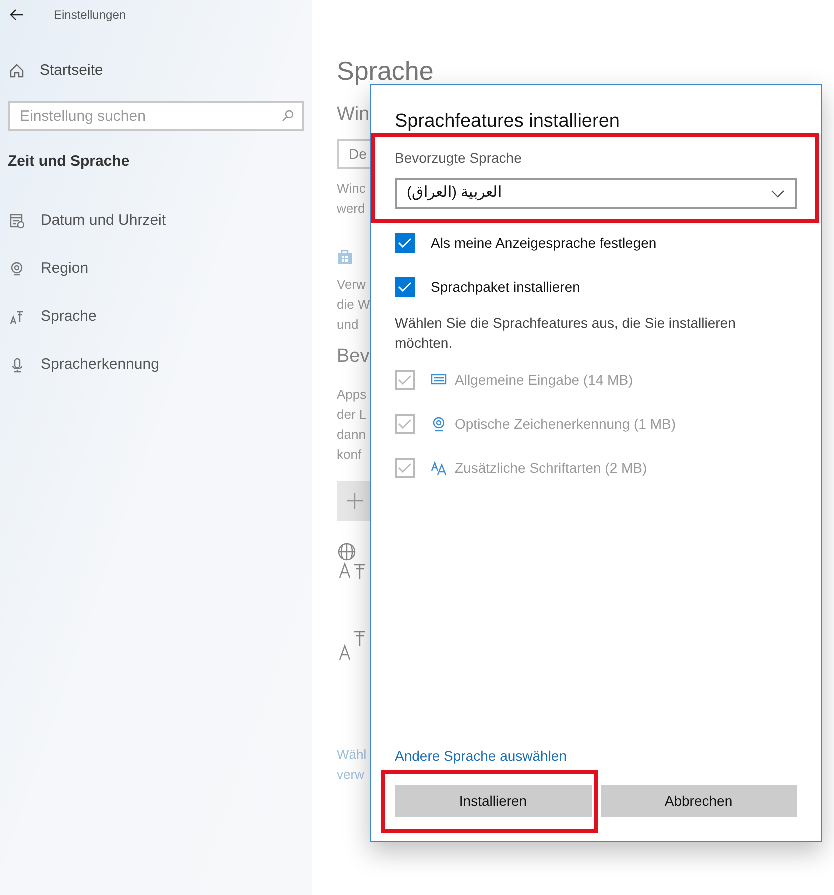 The image size is (834, 895). I want to click on dialog-button: Abbrechen, so click(698, 801).